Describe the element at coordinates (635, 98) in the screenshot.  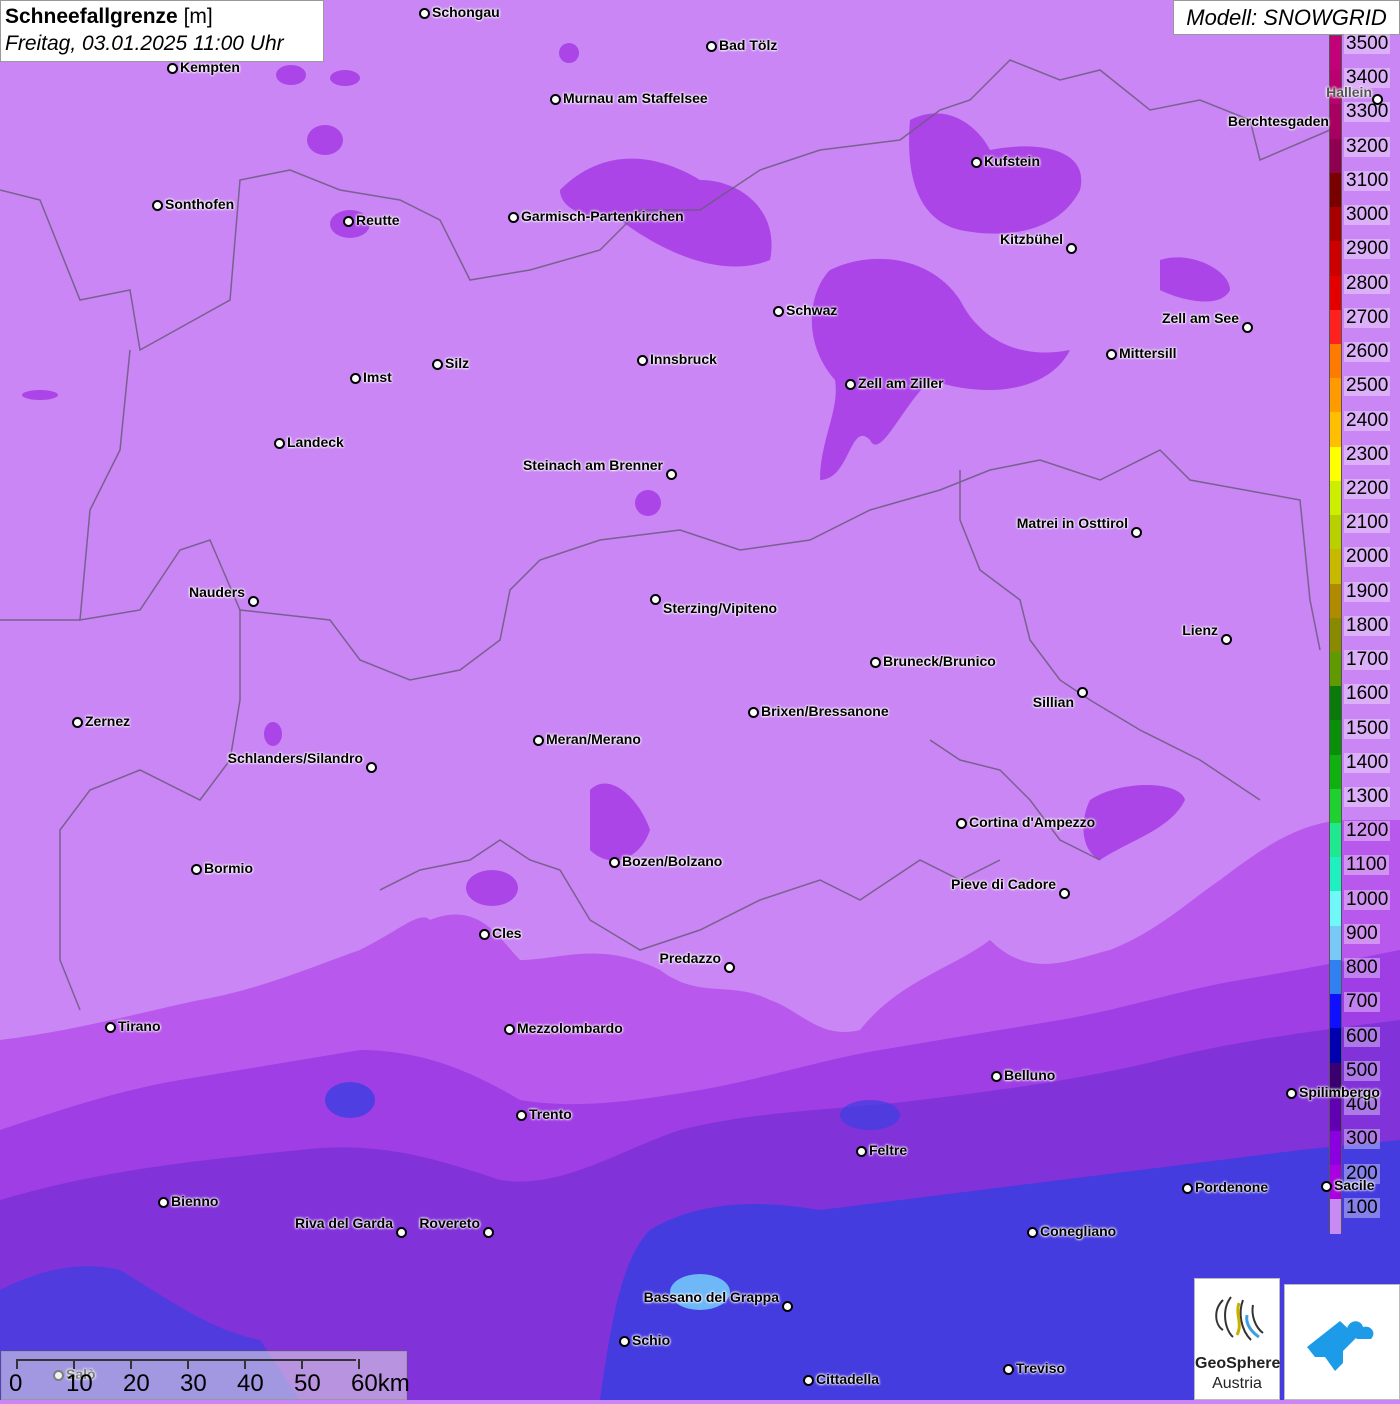
I see `city-label: Murnau am Staffelsee` at that location.